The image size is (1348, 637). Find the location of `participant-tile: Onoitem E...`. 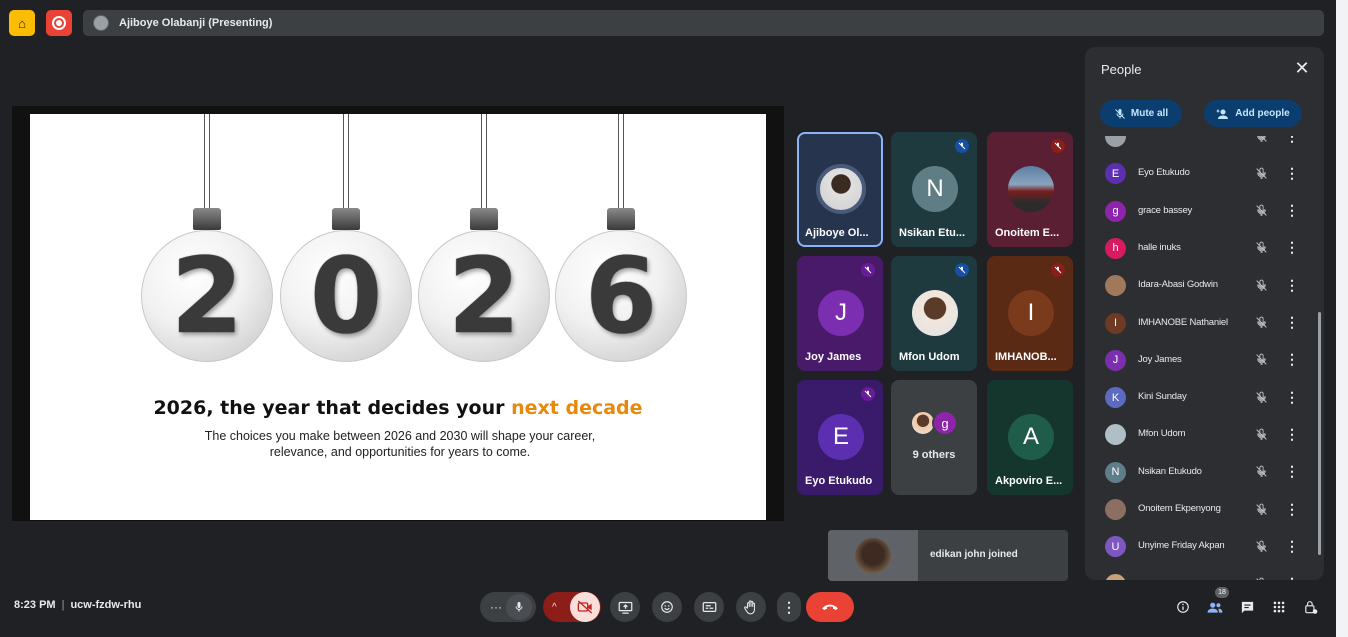

participant-tile: Onoitem E... is located at coordinates (1030, 189).